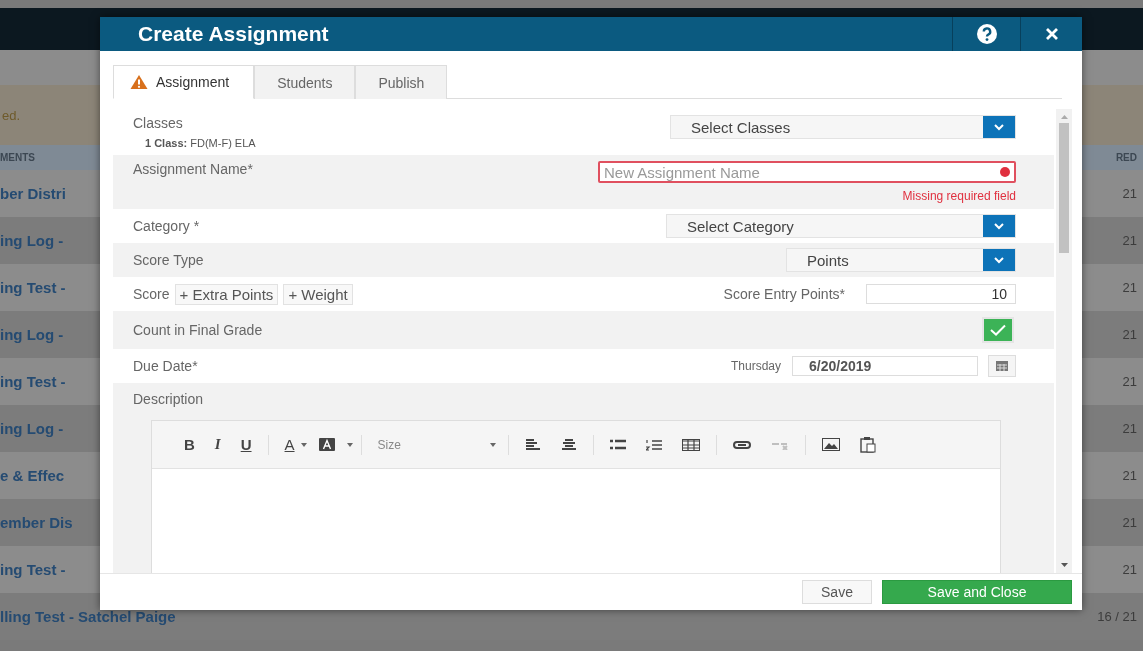 The image size is (1143, 651). Describe the element at coordinates (755, 366) in the screenshot. I see `weekday-text: Thursday` at that location.